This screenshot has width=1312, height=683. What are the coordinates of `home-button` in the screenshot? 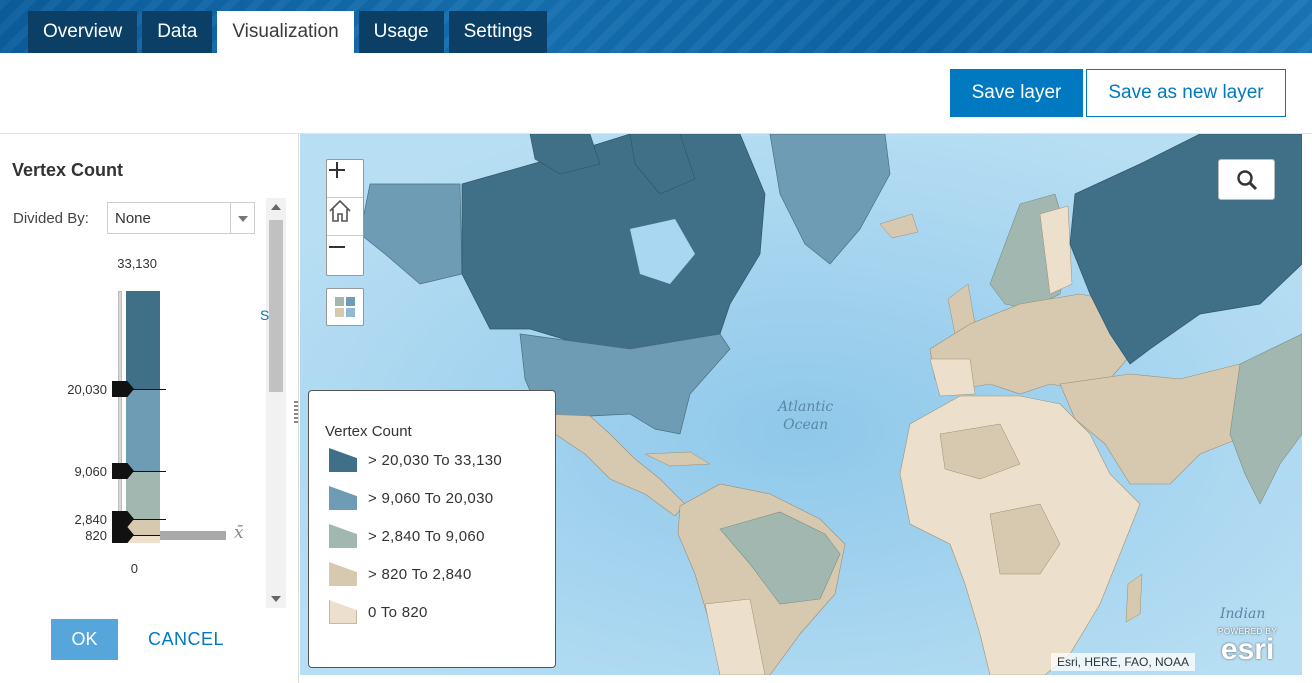 It's located at (345, 217).